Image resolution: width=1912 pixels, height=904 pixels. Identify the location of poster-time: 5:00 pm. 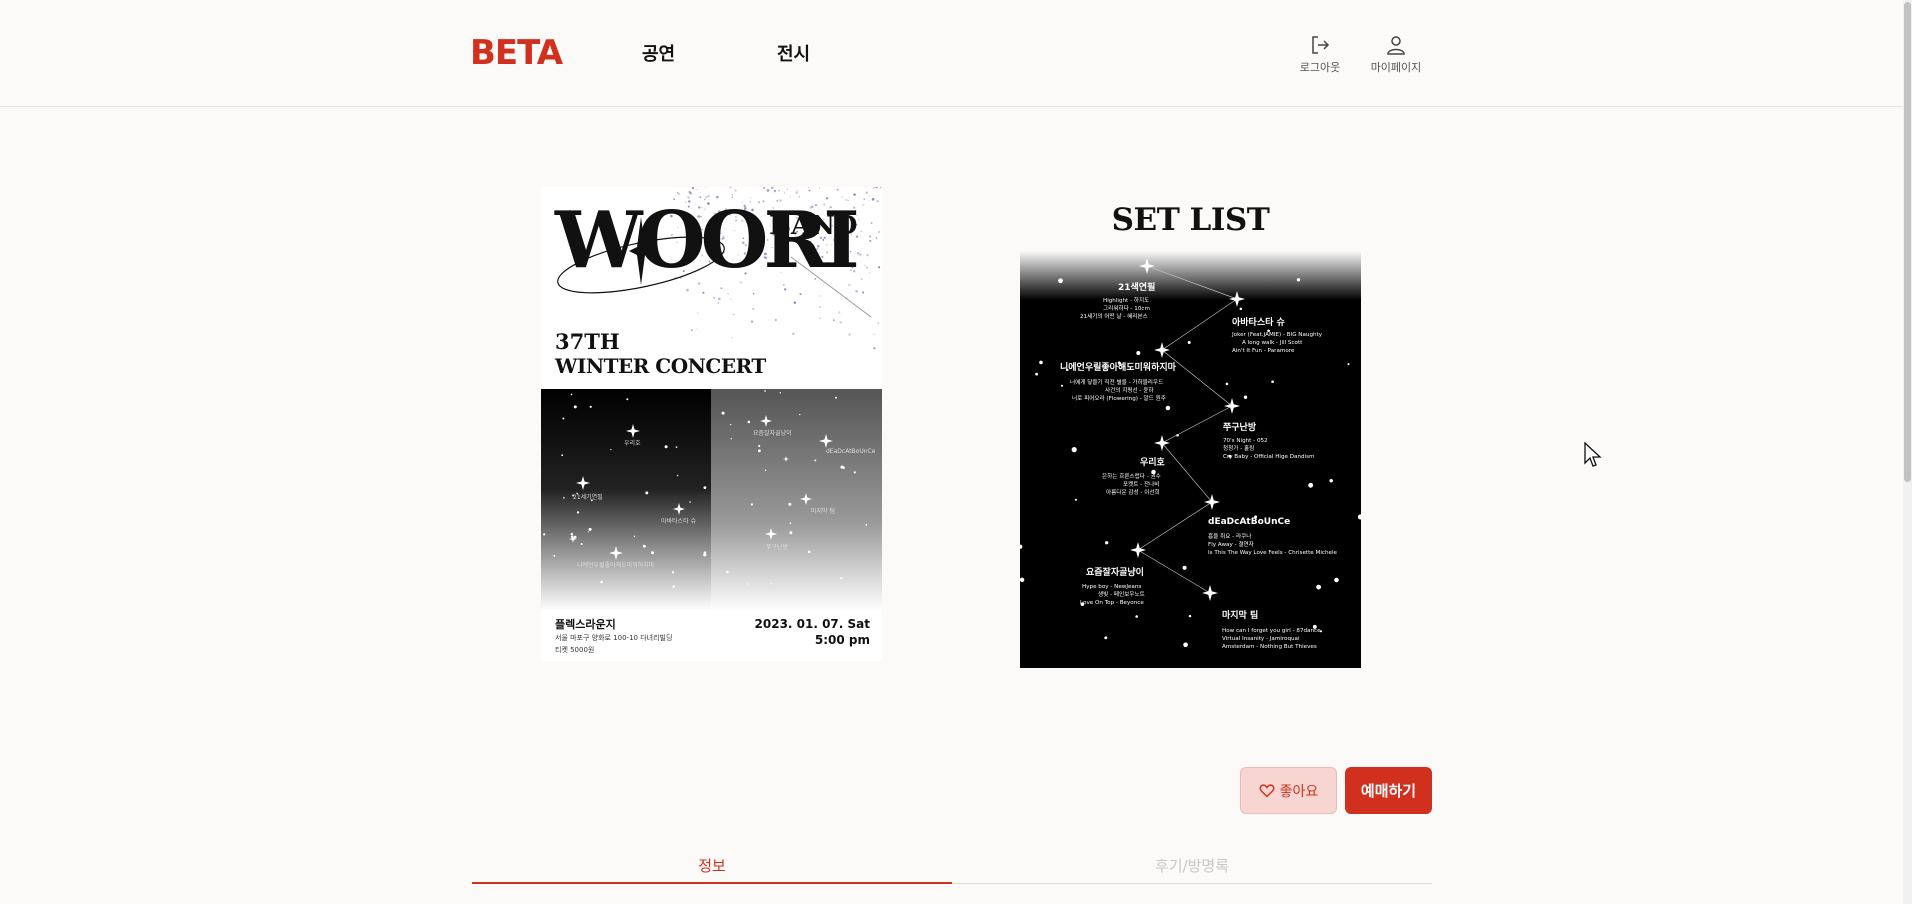
(842, 640).